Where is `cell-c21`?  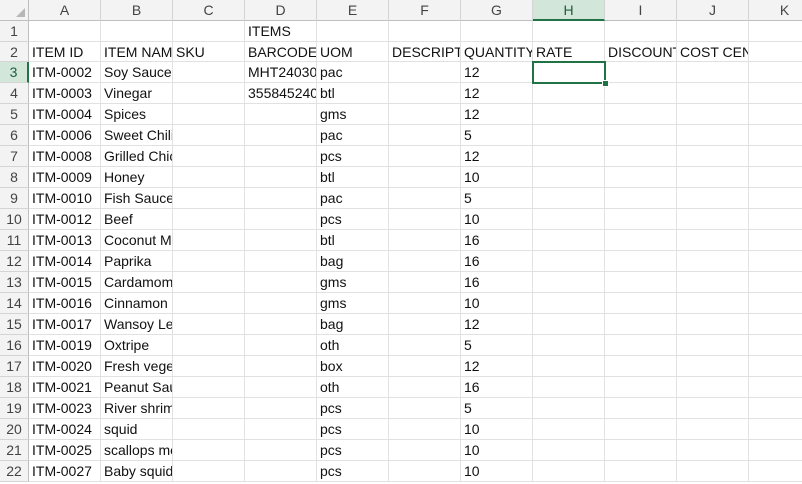 cell-c21 is located at coordinates (209, 450).